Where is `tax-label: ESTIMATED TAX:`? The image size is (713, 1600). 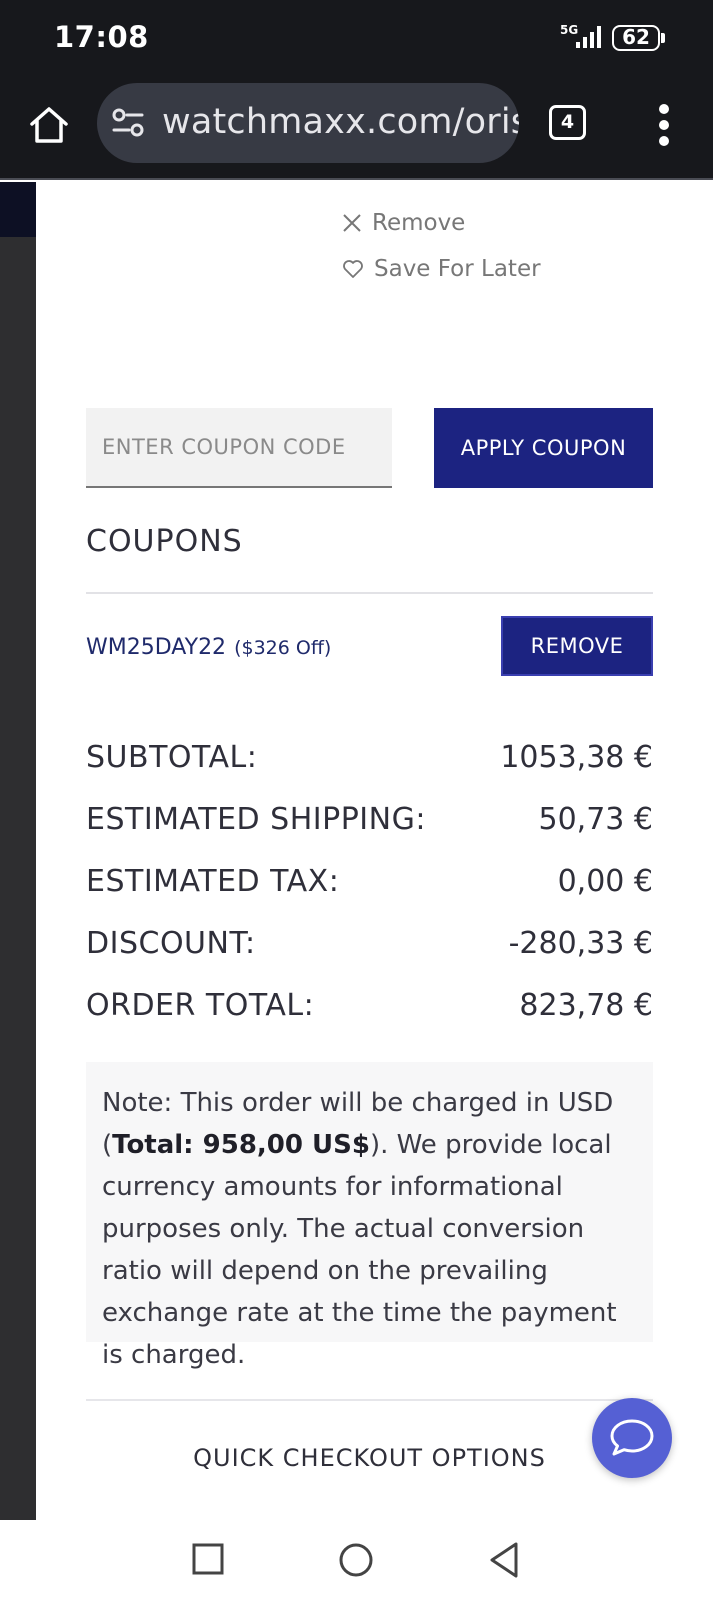 tax-label: ESTIMATED TAX: is located at coordinates (213, 881).